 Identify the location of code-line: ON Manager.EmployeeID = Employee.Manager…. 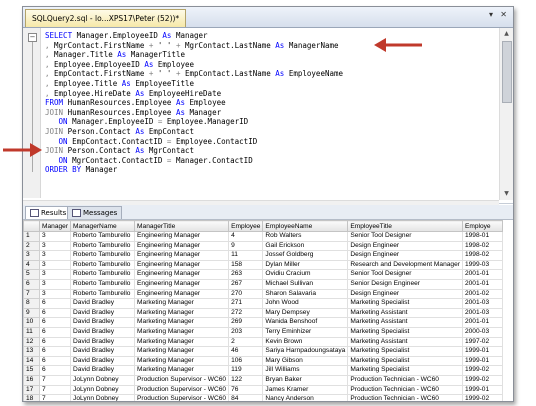
(267, 122).